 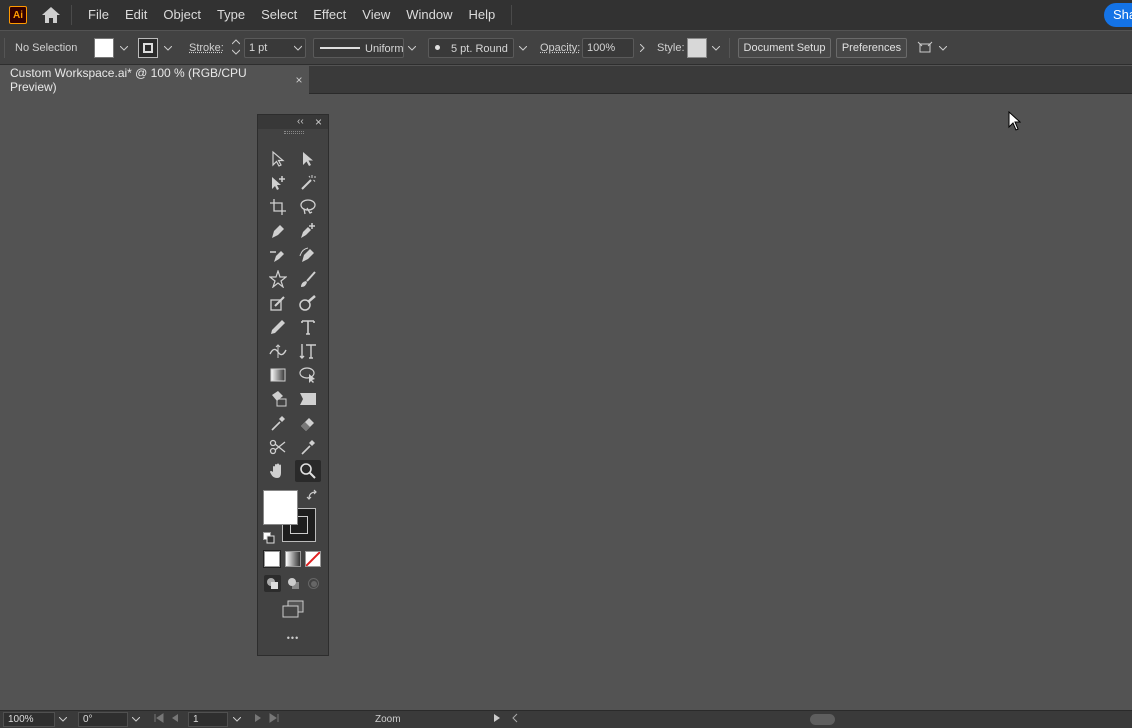 I want to click on app-logo: Ai, so click(x=18, y=15).